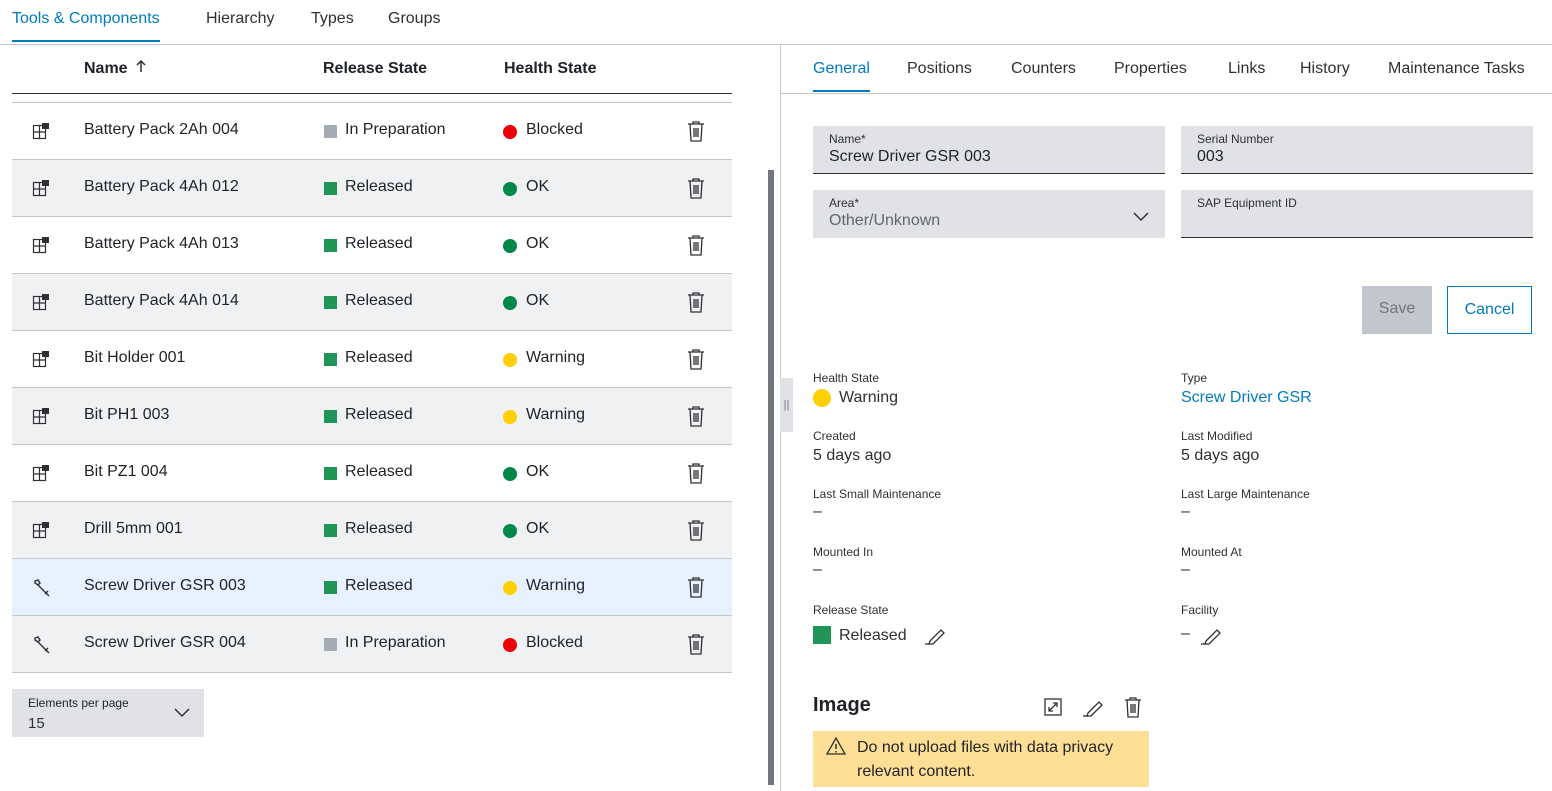 This screenshot has height=791, width=1552. I want to click on tab-types: Types, so click(332, 25).